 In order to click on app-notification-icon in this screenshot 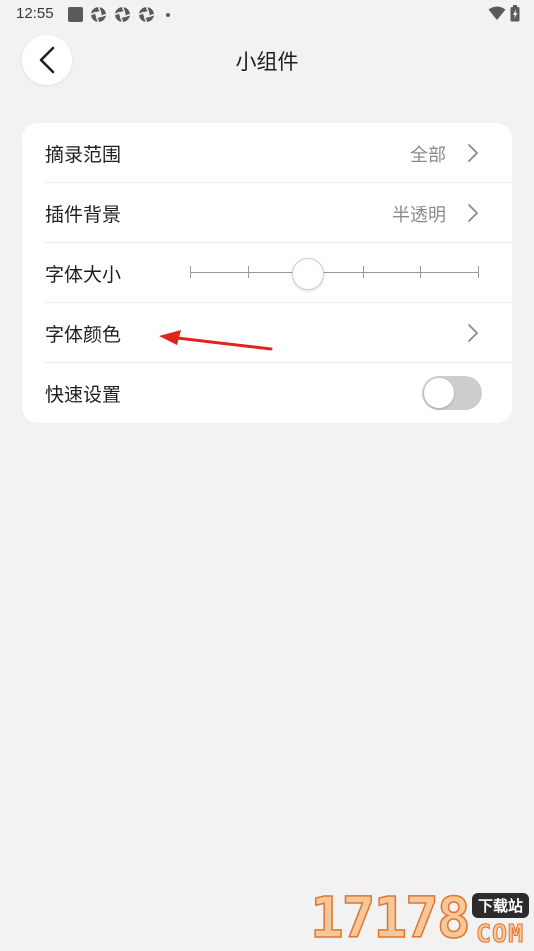, I will do `click(75, 14)`.